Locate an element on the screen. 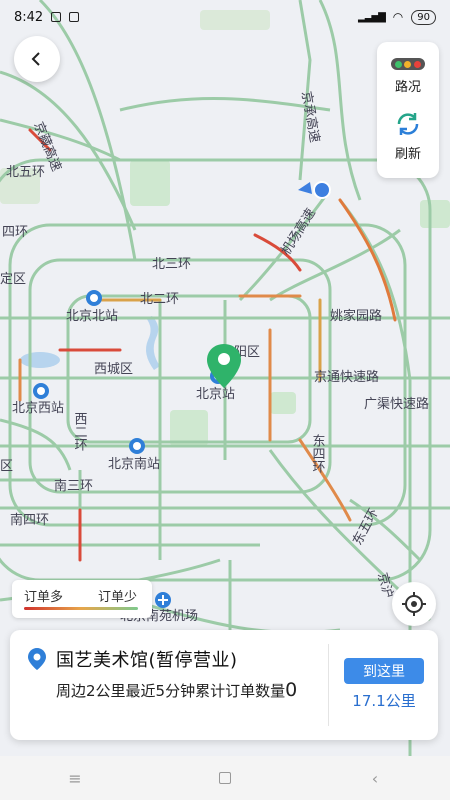 The height and width of the screenshot is (800, 450). map-controls-panel: 路况 刷新 is located at coordinates (408, 110).